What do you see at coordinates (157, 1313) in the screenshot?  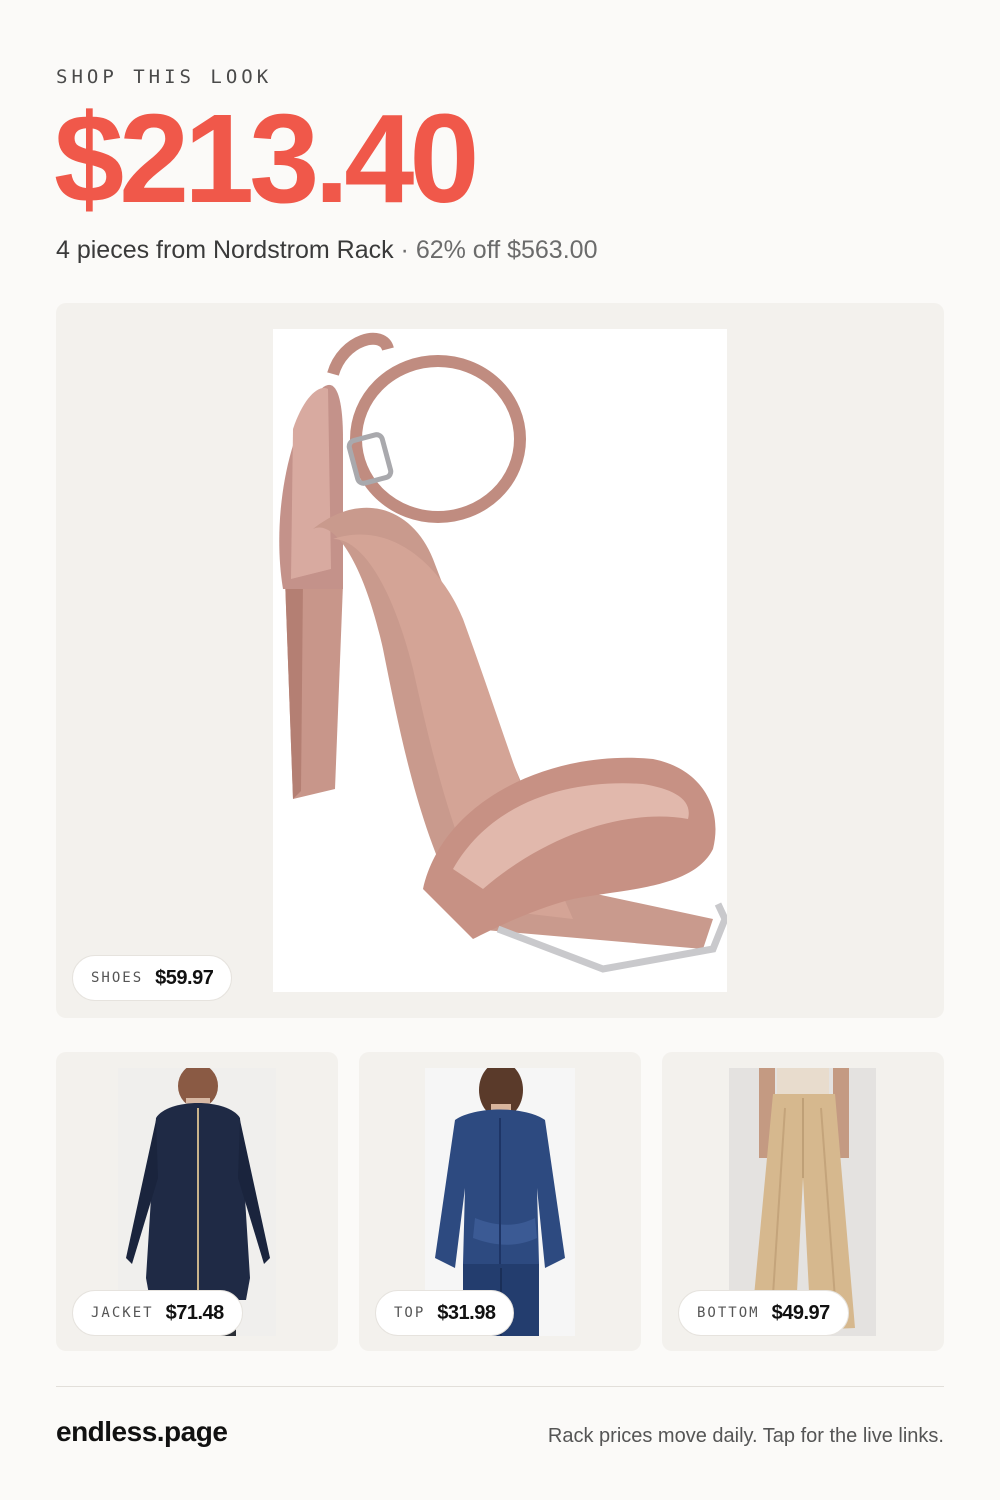 I see `jacket-price-pill: JACKET $71.48` at bounding box center [157, 1313].